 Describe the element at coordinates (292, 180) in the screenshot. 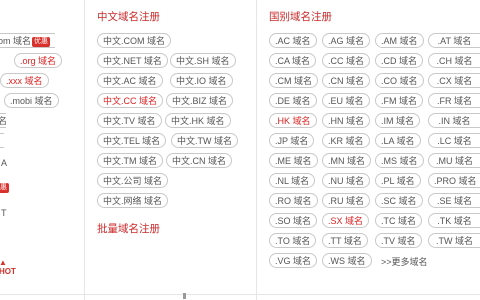

I see `country-domain-pill: .NL 域名` at that location.